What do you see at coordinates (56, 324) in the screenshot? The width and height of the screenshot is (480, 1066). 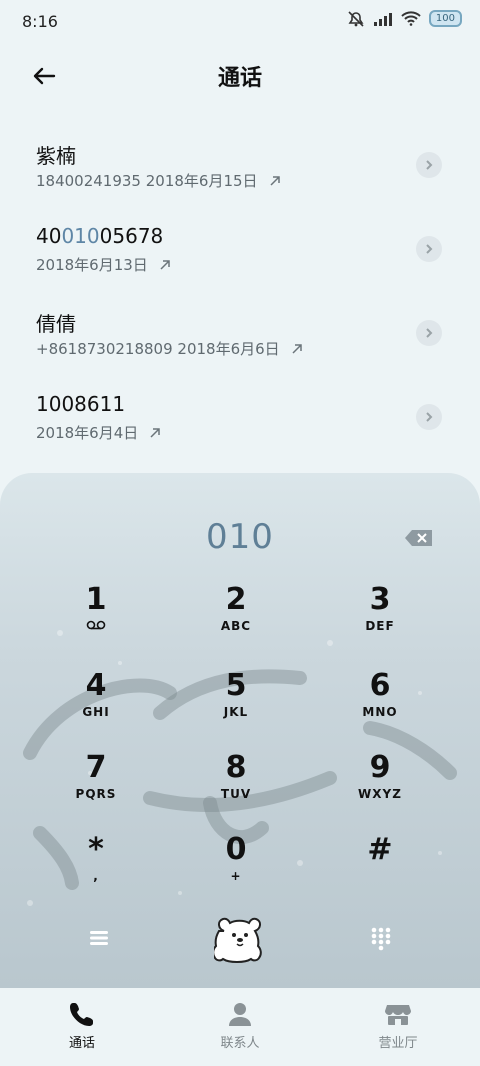 I see `contact-name: 倩倩` at bounding box center [56, 324].